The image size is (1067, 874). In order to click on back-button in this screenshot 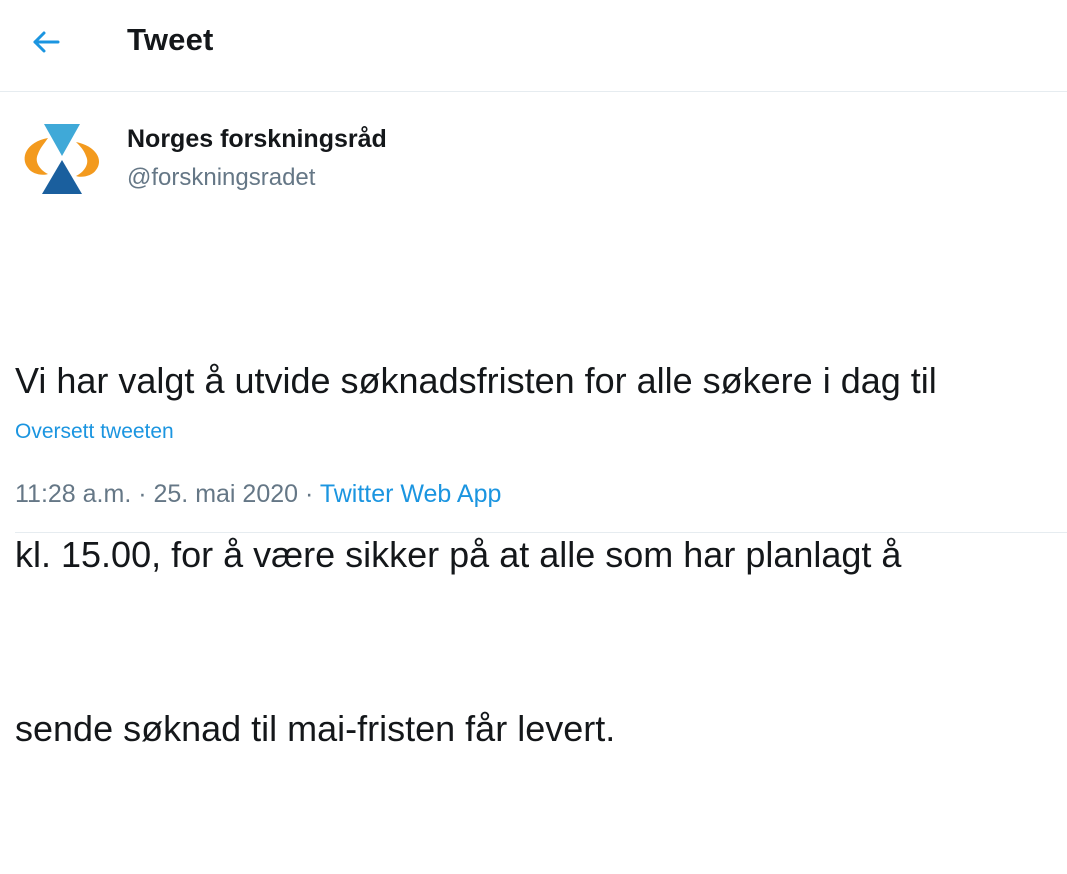, I will do `click(46, 42)`.